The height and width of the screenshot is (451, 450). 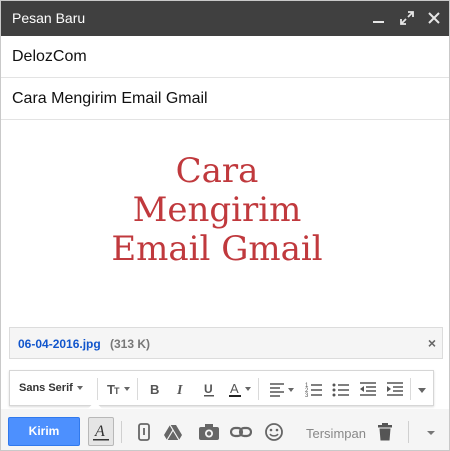 What do you see at coordinates (434, 18) in the screenshot?
I see `close-icon` at bounding box center [434, 18].